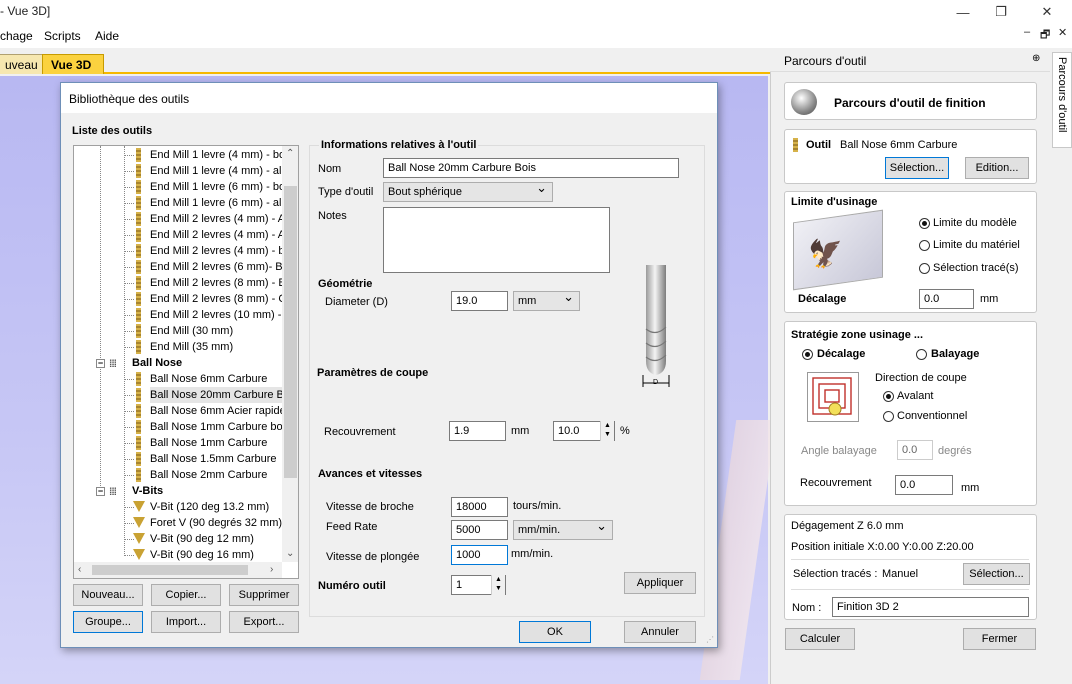 The width and height of the screenshot is (1072, 684). Describe the element at coordinates (217, 283) in the screenshot. I see `tree-item-label: End Mill 2 levres (8 mm) - Bo` at that location.